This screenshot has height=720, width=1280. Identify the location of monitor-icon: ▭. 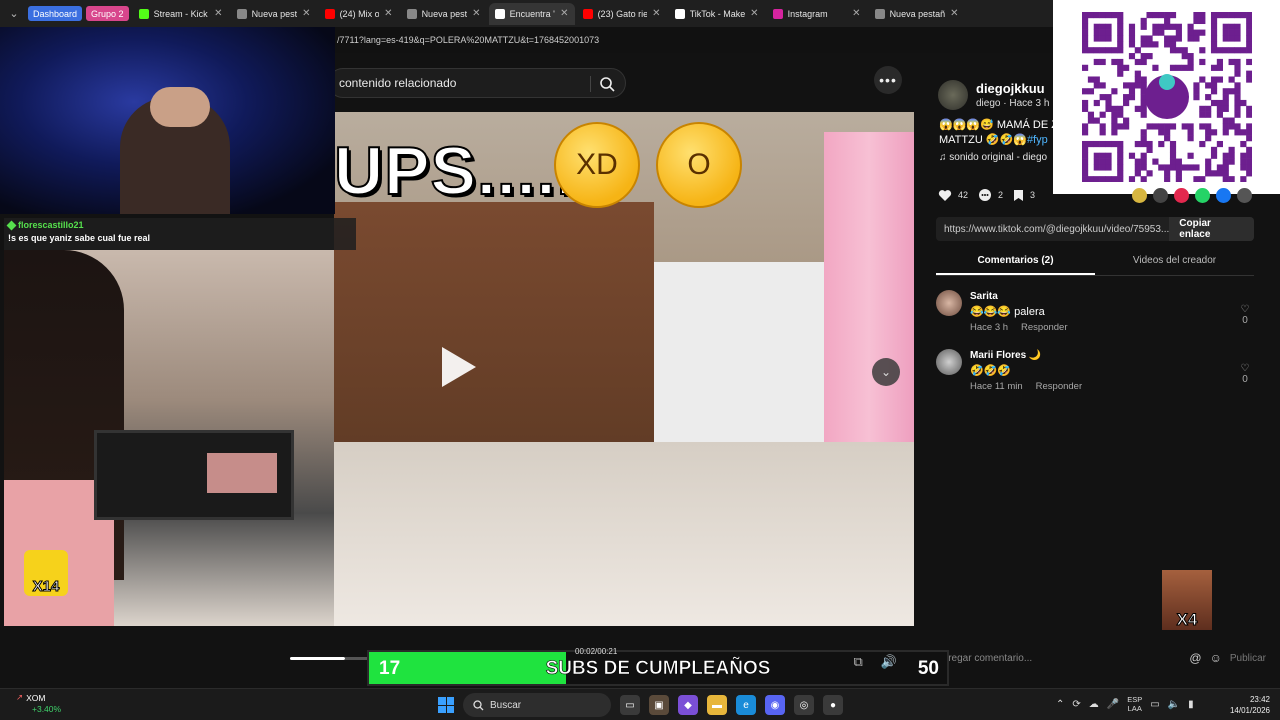
(1154, 704).